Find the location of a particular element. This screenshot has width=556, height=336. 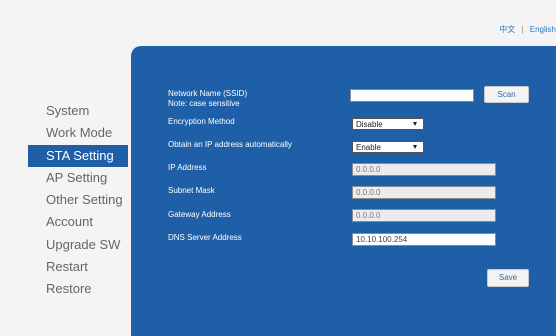

dns-server-field: 10.10.100.254 is located at coordinates (424, 239).